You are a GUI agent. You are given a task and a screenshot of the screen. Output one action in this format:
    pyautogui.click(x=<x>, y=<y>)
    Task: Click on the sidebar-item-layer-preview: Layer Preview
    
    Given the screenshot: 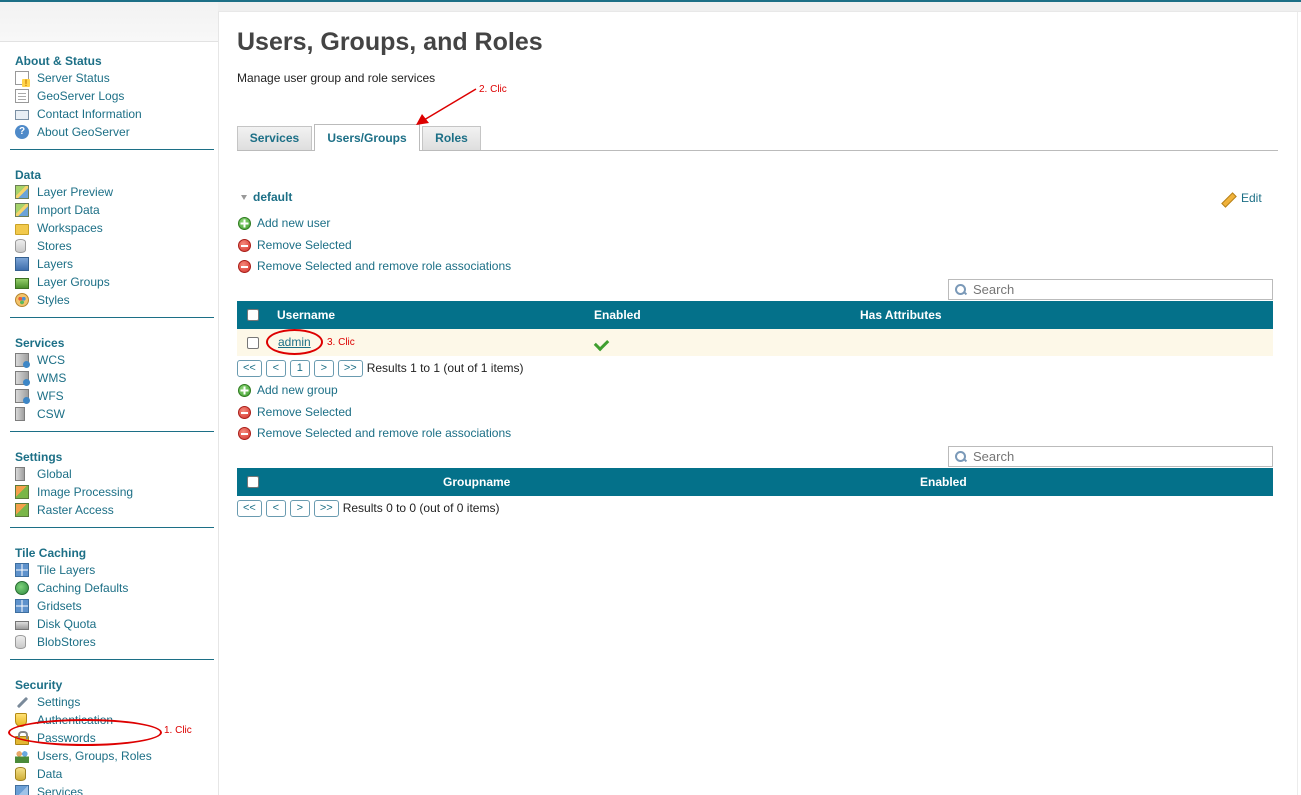 What is the action you would take?
    pyautogui.click(x=112, y=192)
    